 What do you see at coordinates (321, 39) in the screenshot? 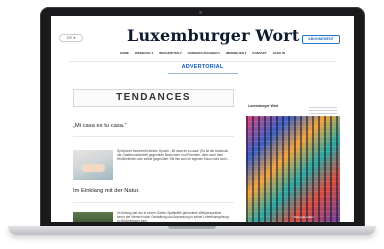
I see `subscribe-button: ABONNEMENT` at bounding box center [321, 39].